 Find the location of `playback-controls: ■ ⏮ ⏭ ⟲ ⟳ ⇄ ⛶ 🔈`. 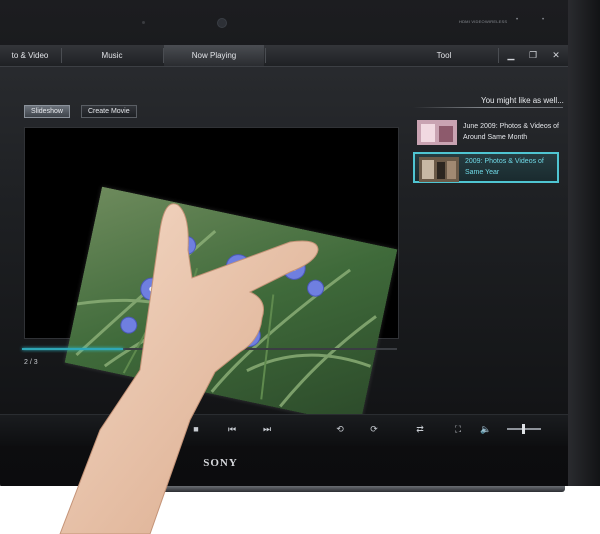

playback-controls: ■ ⏮ ⏭ ⟲ ⟳ ⇄ ⛶ 🔈 is located at coordinates (284, 430).